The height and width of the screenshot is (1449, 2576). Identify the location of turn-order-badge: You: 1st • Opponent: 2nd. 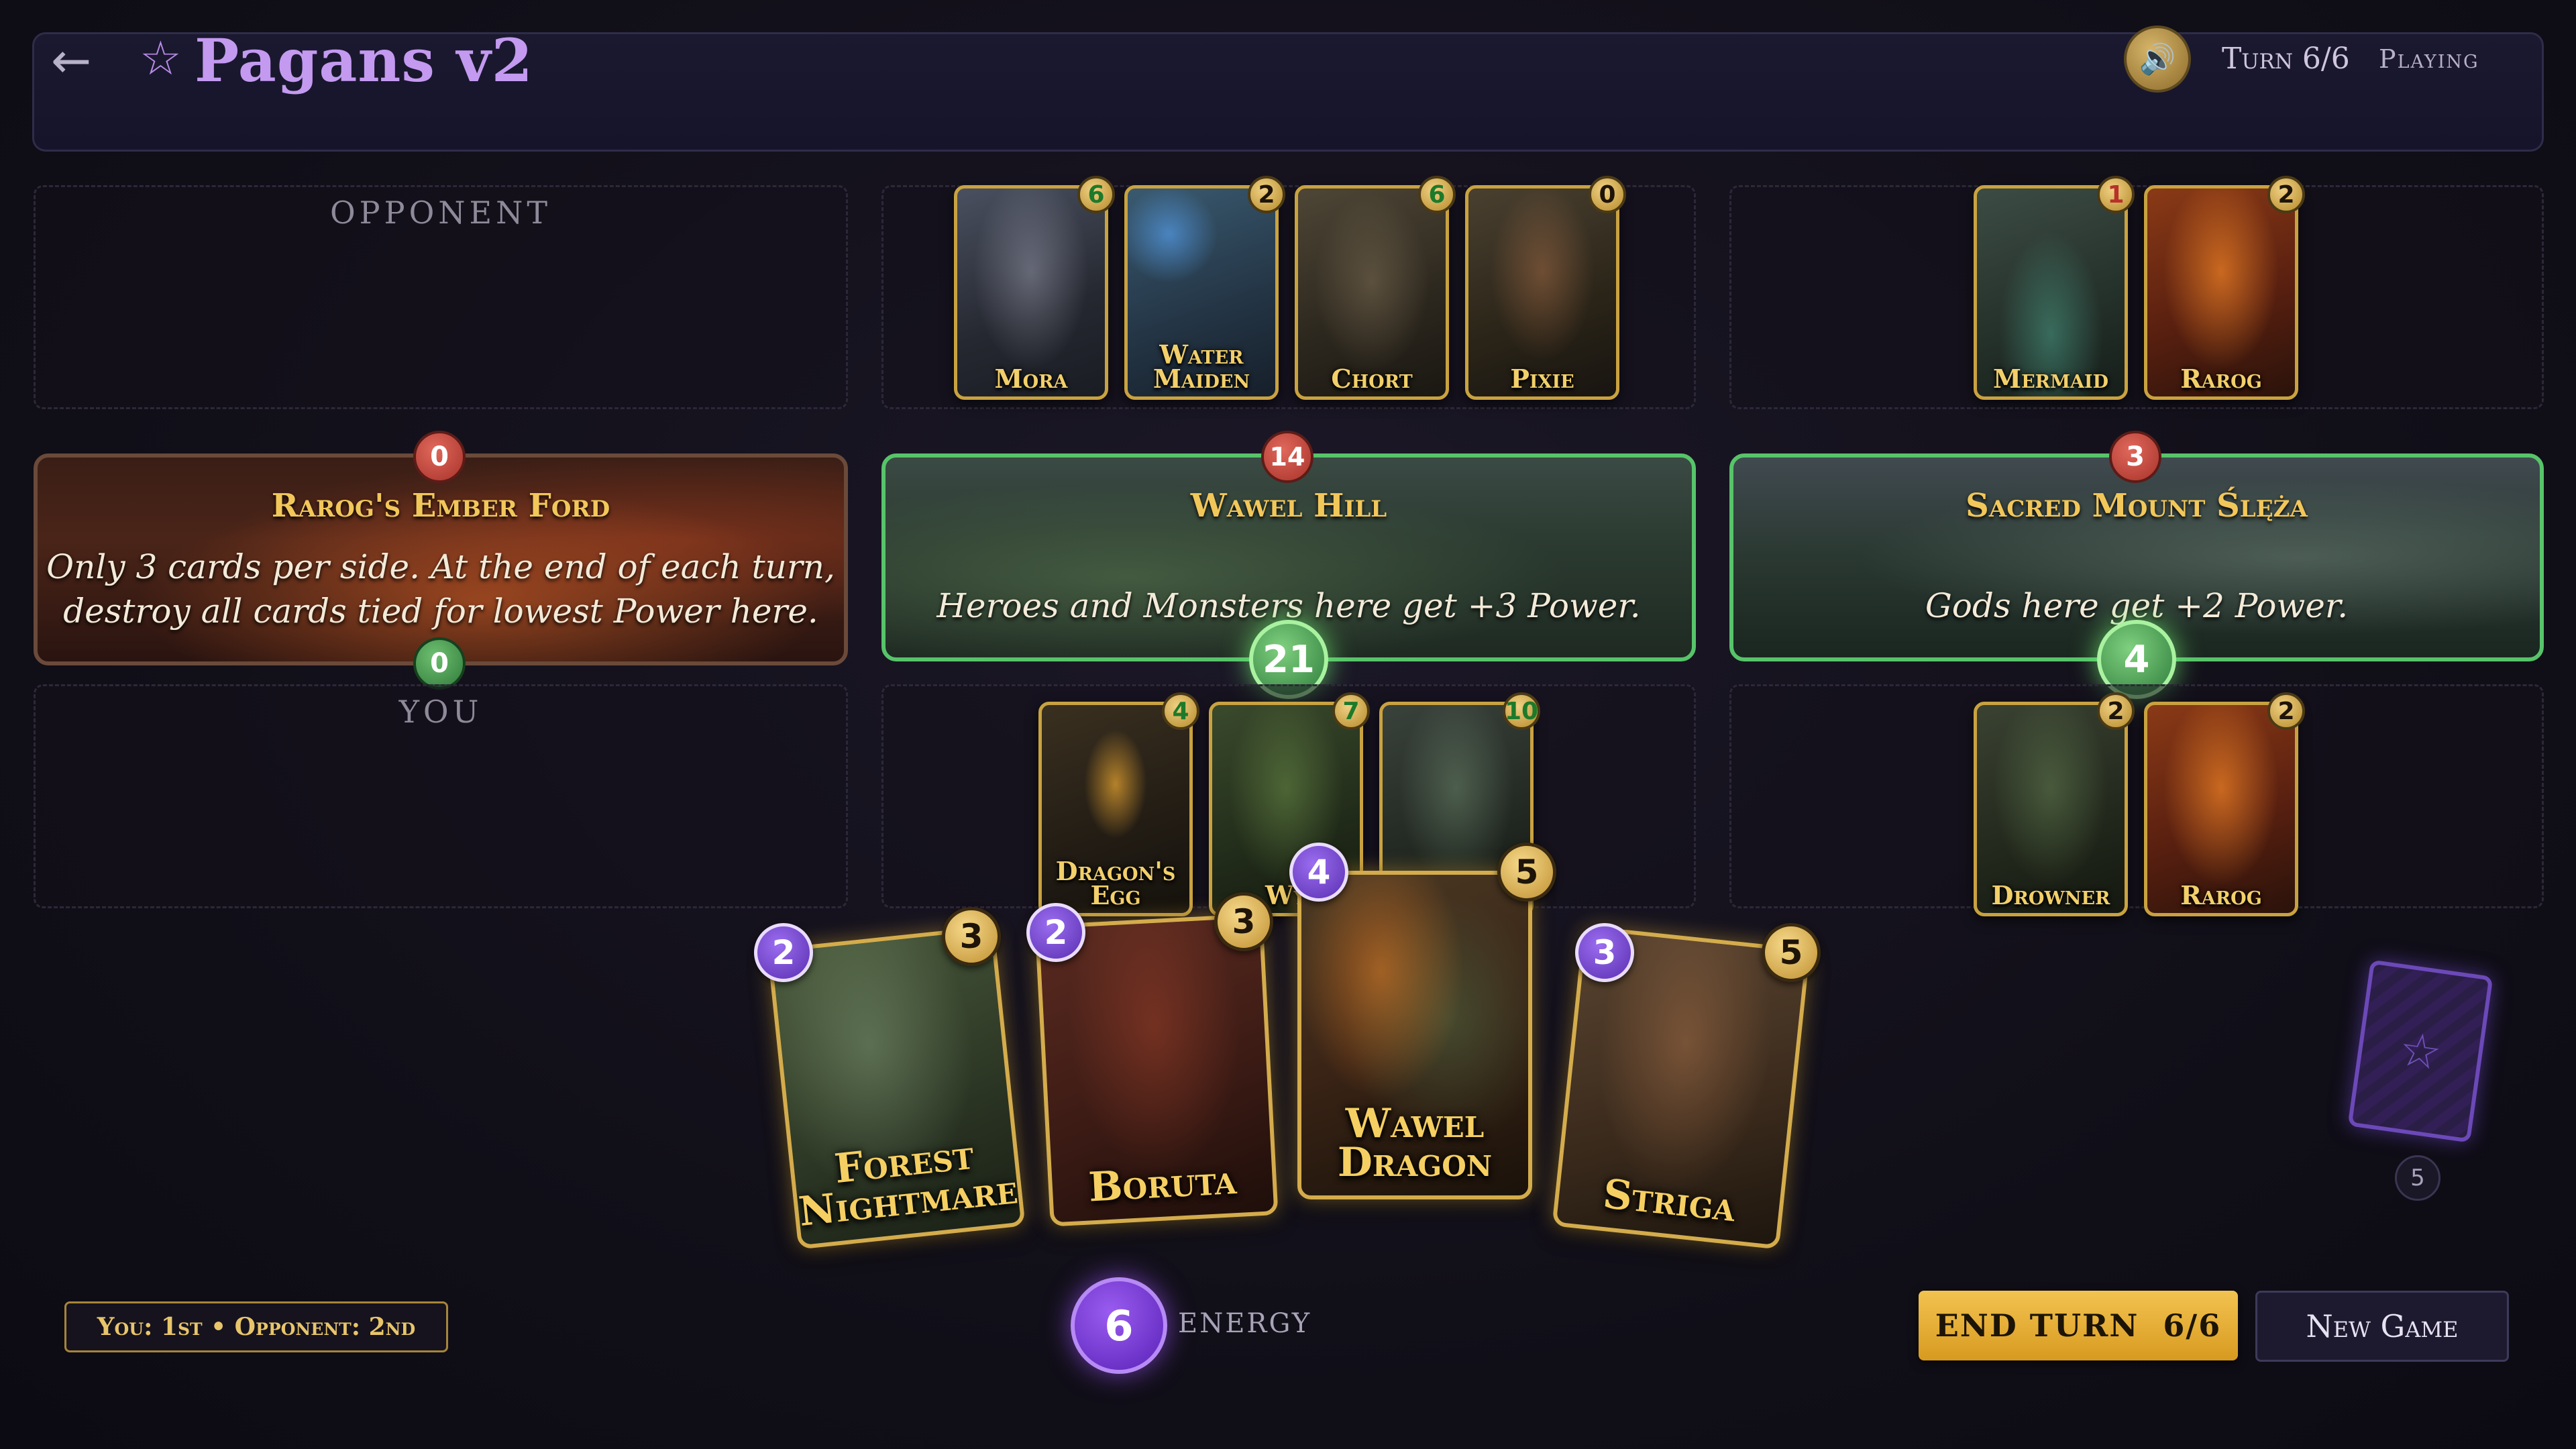
(256, 1326).